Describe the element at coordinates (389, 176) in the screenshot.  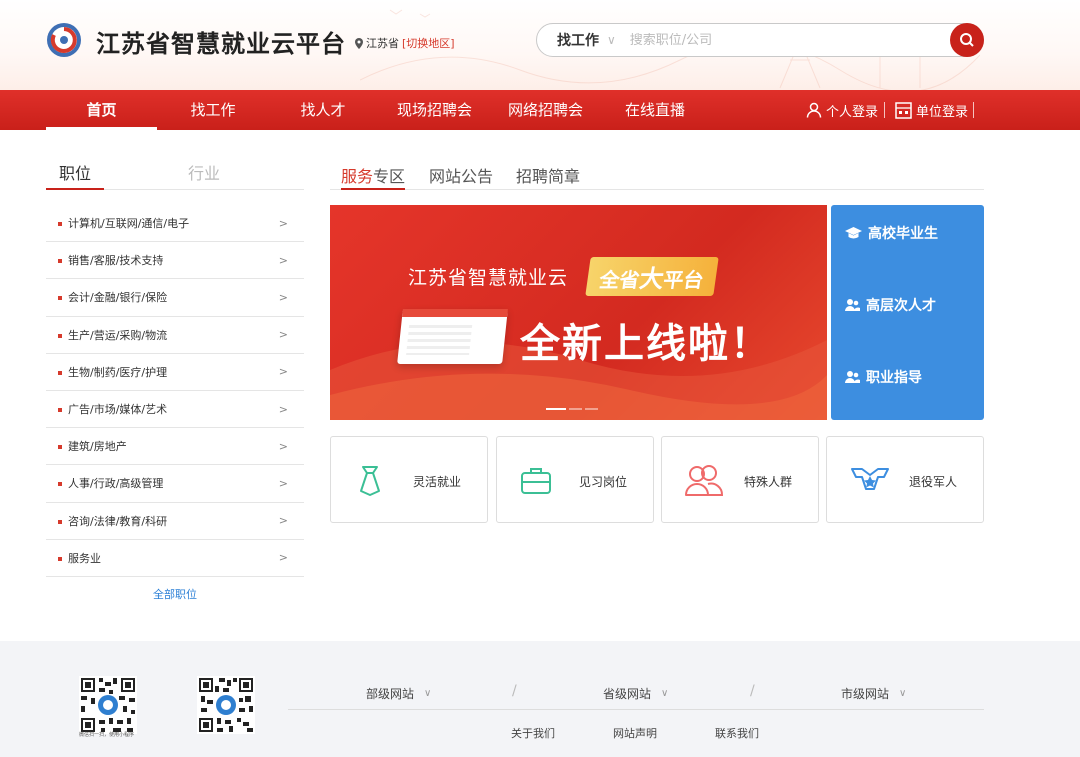
I see `tab-service-zone-rest: 专区` at that location.